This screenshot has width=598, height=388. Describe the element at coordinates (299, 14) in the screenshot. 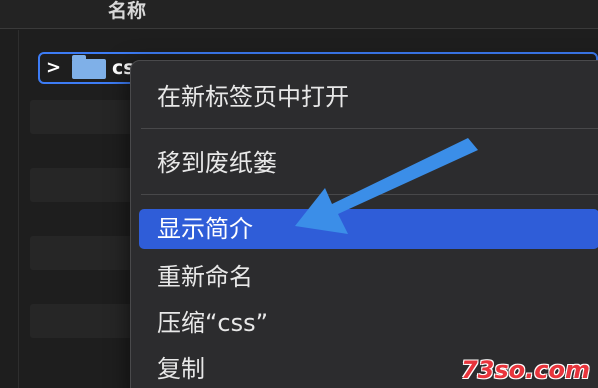

I see `list-header: 名称` at that location.